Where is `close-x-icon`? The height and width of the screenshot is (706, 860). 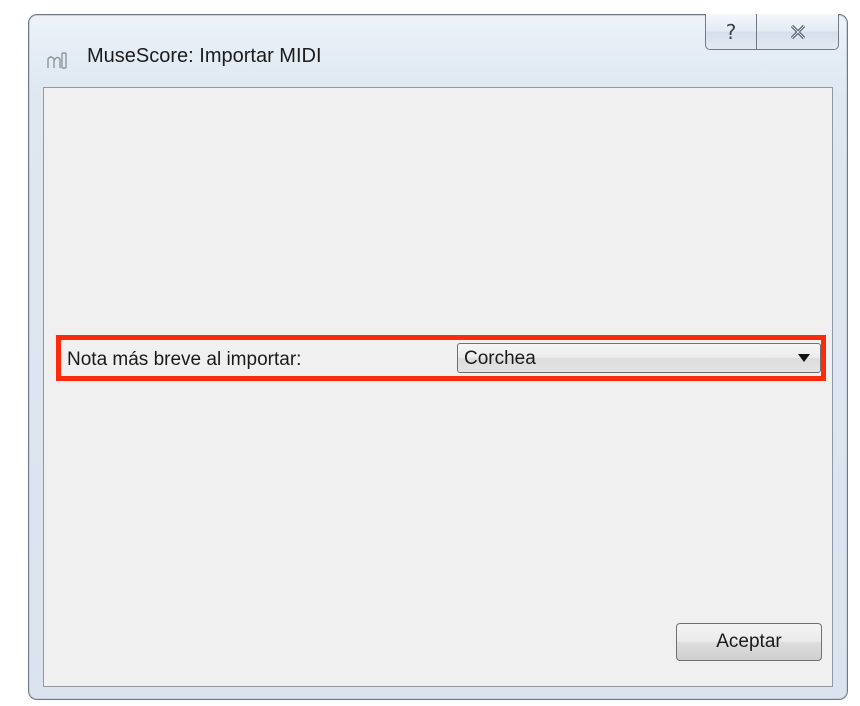
close-x-icon is located at coordinates (797, 31).